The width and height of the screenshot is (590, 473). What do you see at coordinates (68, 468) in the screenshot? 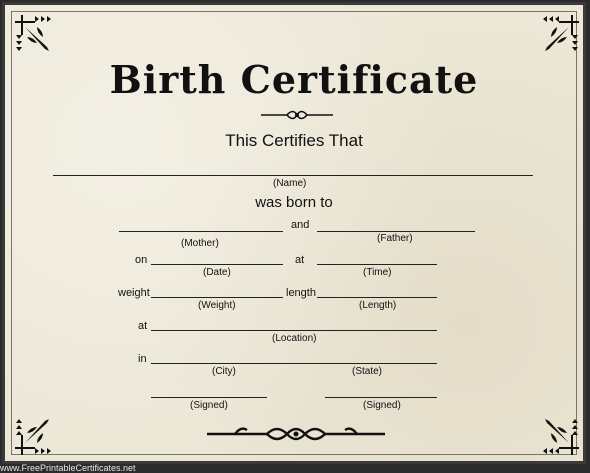
I see `footer-watermark: www.FreePrintableCertificates.net` at bounding box center [68, 468].